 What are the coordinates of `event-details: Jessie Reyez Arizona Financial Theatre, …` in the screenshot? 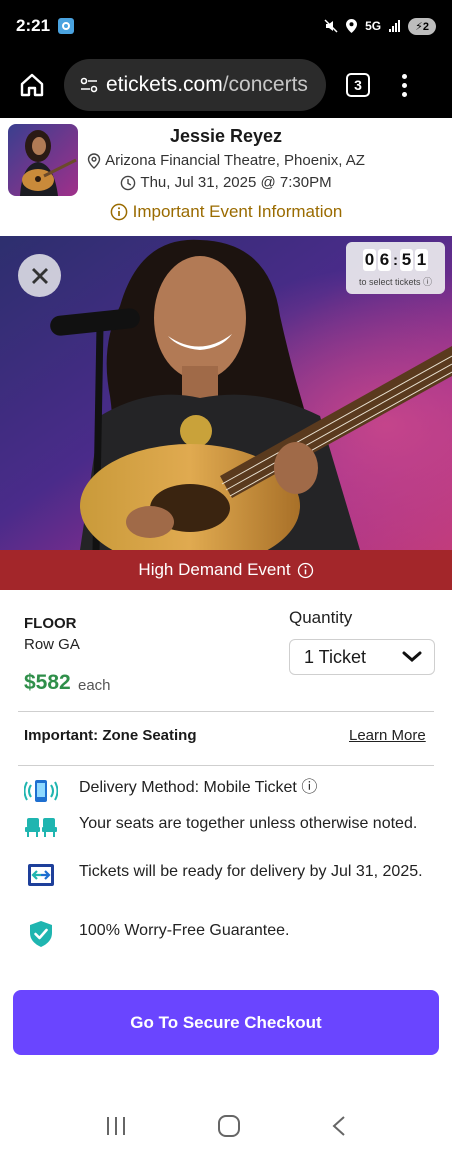 It's located at (226, 154).